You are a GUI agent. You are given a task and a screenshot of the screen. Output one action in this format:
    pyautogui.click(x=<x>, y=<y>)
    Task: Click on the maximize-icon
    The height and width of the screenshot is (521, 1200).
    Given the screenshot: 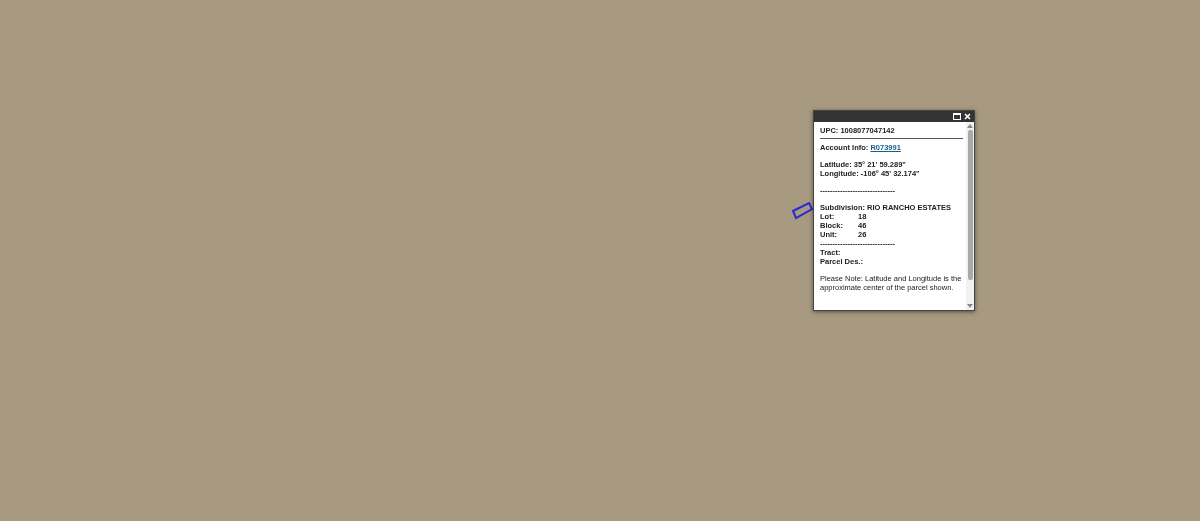 What is the action you would take?
    pyautogui.click(x=957, y=116)
    